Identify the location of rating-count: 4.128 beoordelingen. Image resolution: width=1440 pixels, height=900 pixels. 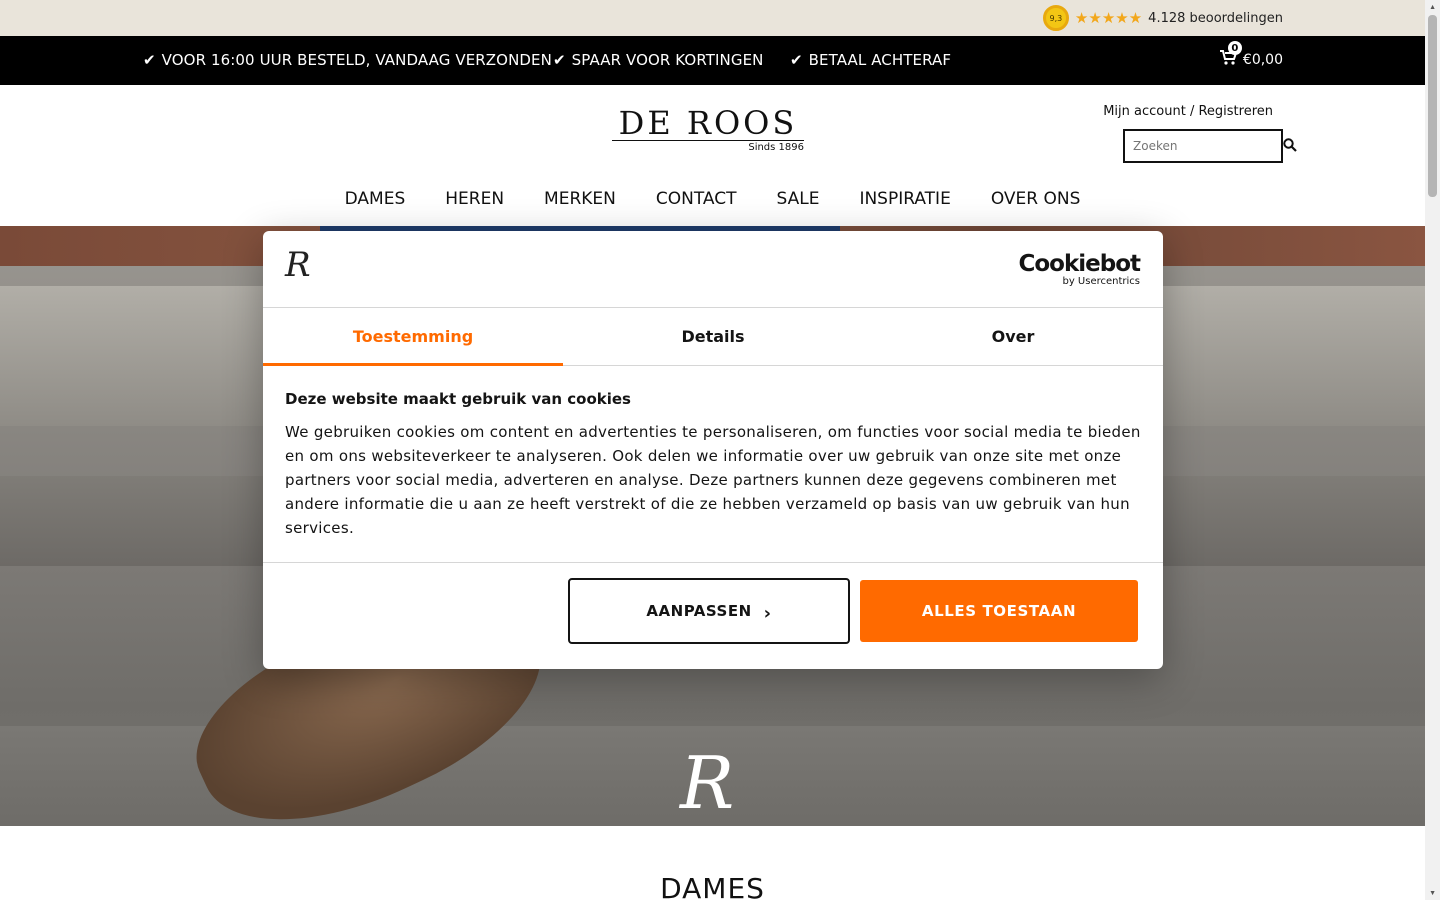
(1215, 18).